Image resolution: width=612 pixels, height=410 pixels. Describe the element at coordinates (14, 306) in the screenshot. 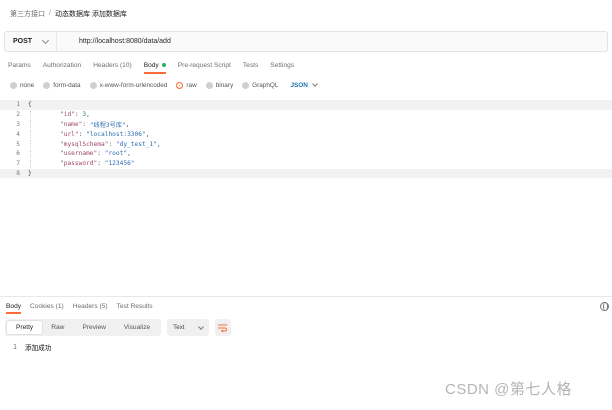

I see `tab-response-body: Body` at that location.